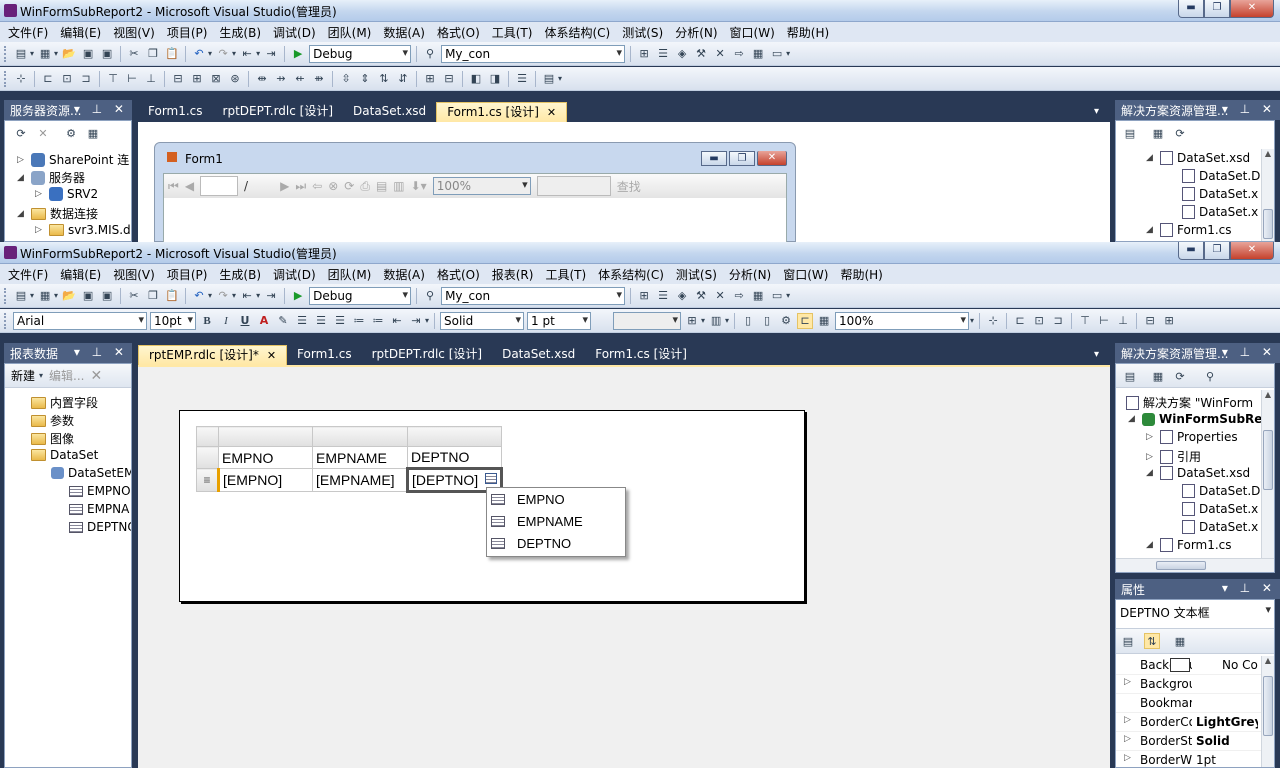 The width and height of the screenshot is (1280, 768). Describe the element at coordinates (298, 296) in the screenshot. I see `start-debug-icon: ▶` at that location.